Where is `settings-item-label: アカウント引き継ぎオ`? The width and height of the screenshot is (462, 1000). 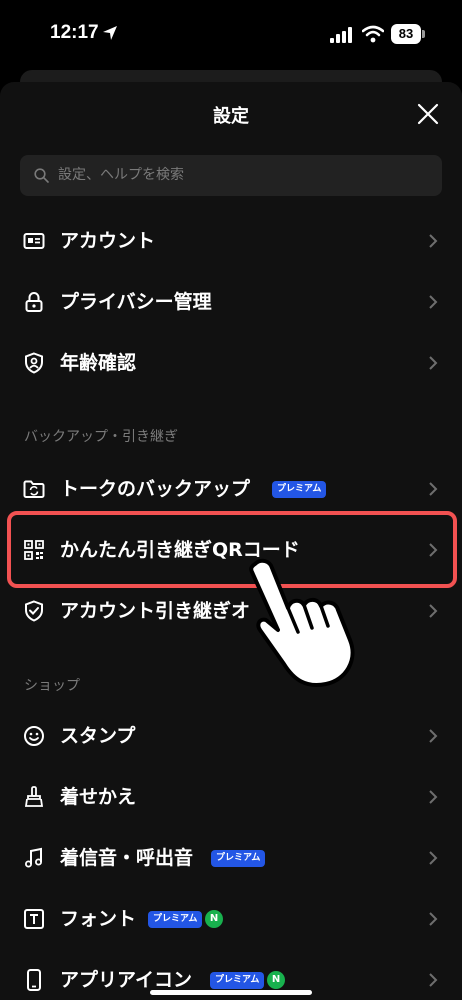 settings-item-label: アカウント引き継ぎオ is located at coordinates (155, 611).